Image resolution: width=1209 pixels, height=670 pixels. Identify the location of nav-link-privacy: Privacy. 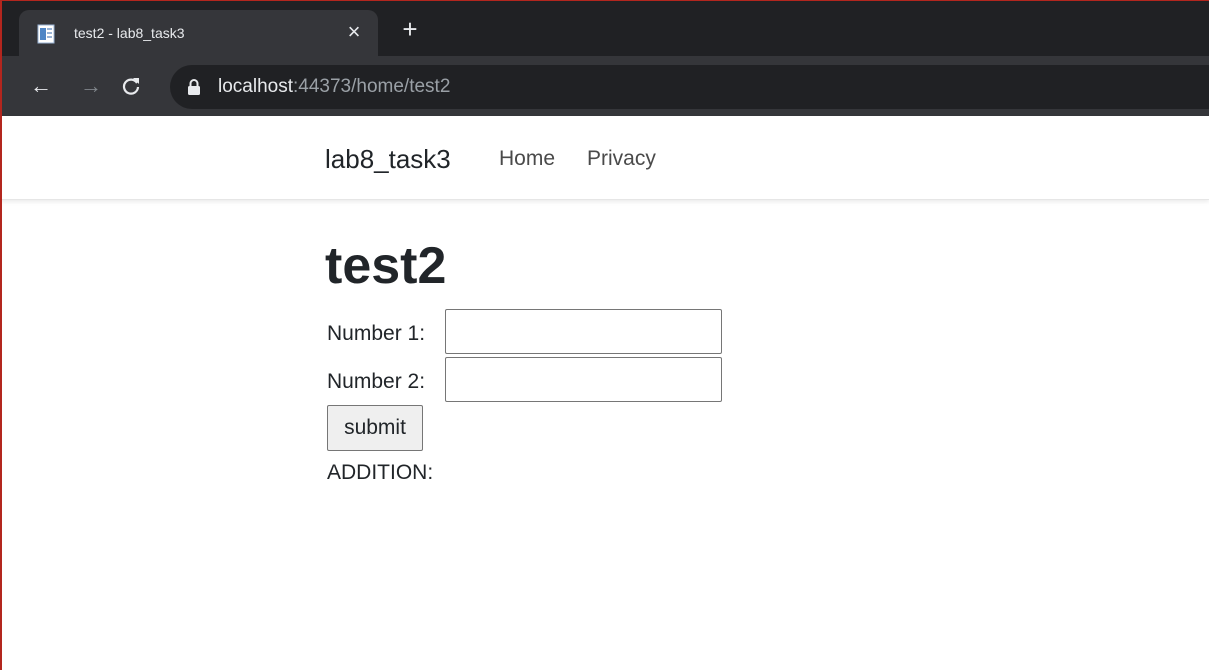
(621, 159).